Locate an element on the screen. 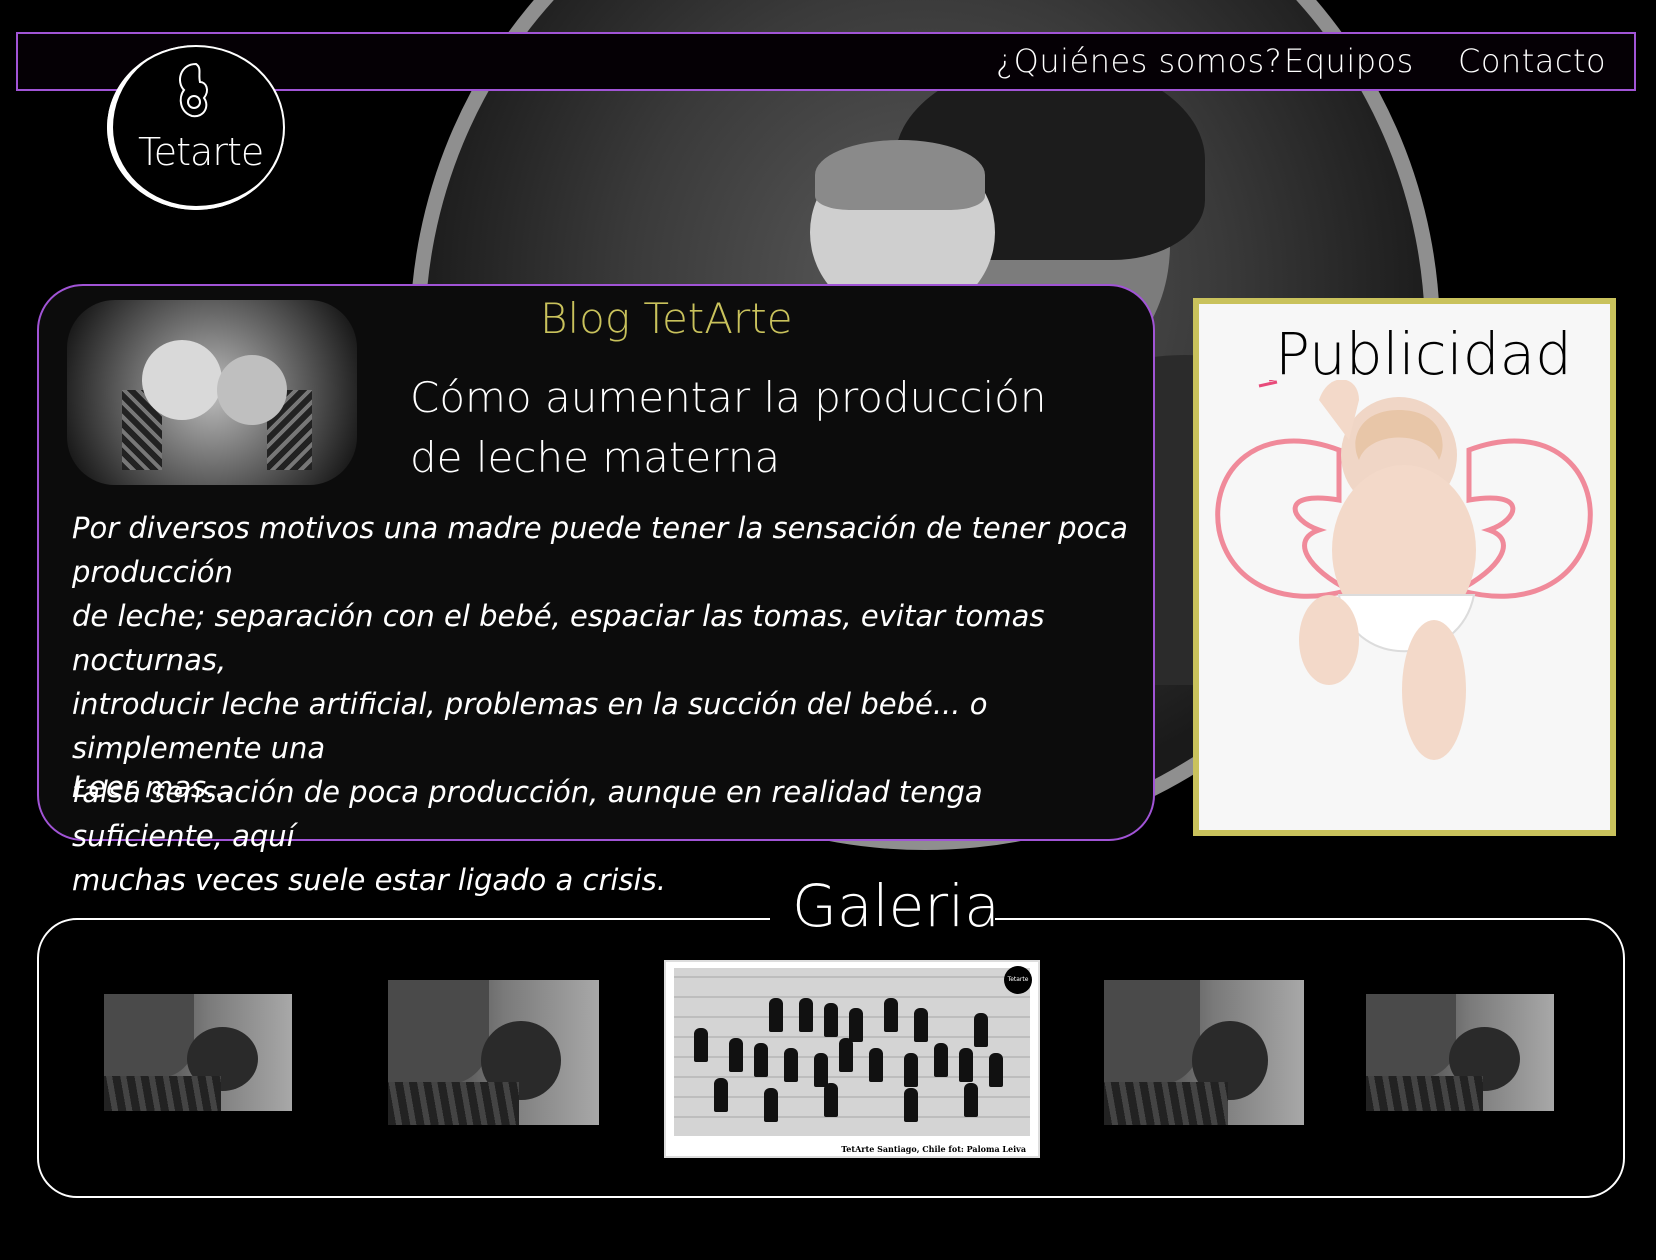 The image size is (1656, 1260). ad-baby-cupid-image is located at coordinates (1404, 570).